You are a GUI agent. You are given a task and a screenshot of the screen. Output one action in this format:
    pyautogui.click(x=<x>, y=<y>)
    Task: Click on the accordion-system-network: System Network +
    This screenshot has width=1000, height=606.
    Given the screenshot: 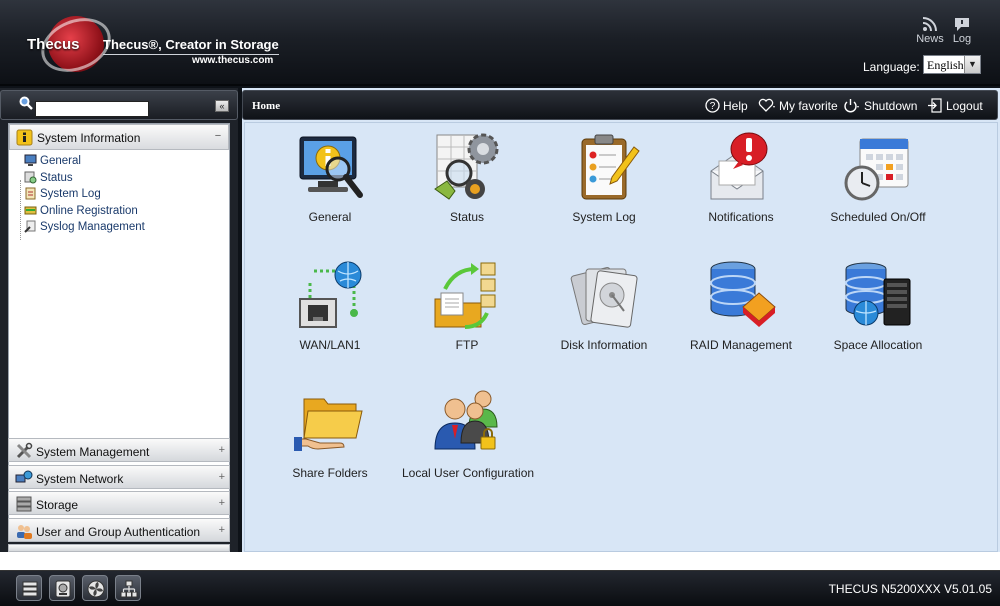 What is the action you would take?
    pyautogui.click(x=119, y=477)
    